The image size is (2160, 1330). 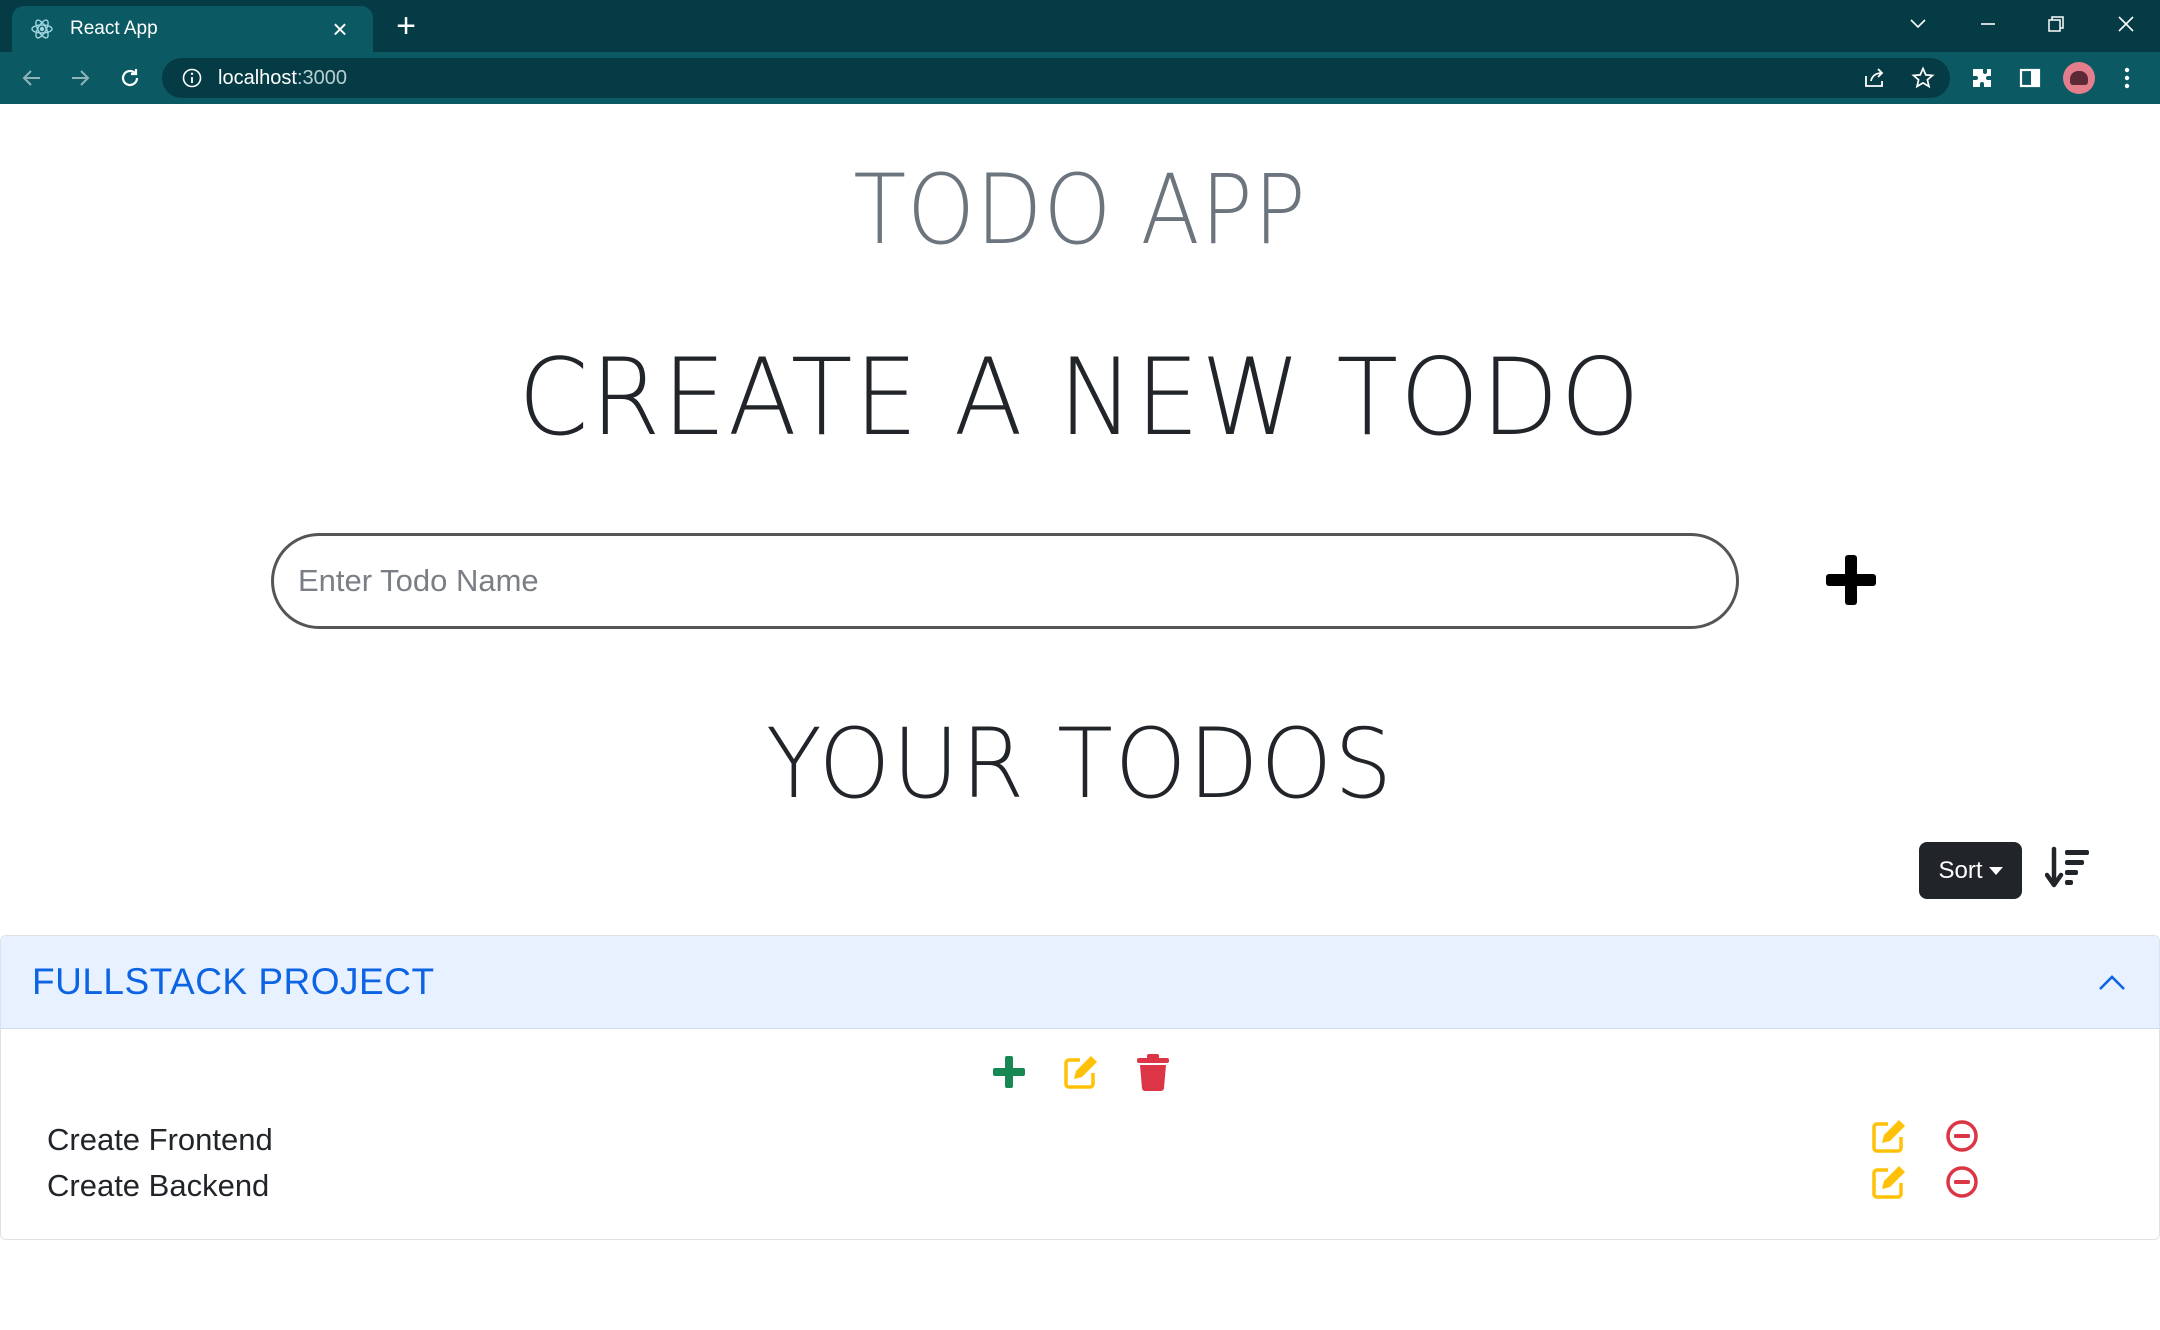 What do you see at coordinates (1080, 982) in the screenshot?
I see `accordion-header: FULLSTACK PROJECT` at bounding box center [1080, 982].